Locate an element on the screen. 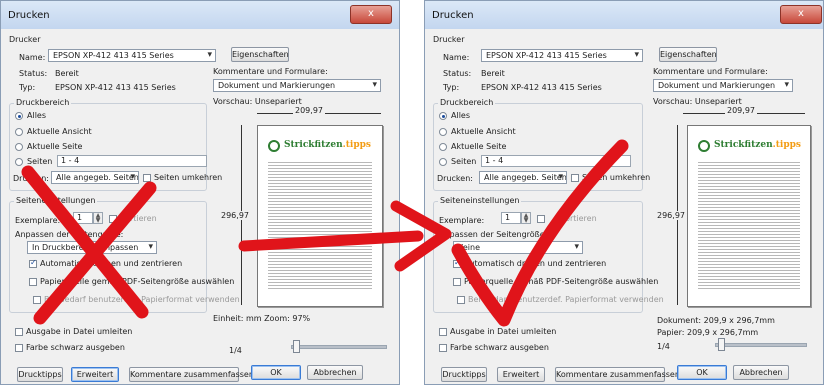  print-black-label: Farbe schwarz ausgeben is located at coordinates (499, 347).